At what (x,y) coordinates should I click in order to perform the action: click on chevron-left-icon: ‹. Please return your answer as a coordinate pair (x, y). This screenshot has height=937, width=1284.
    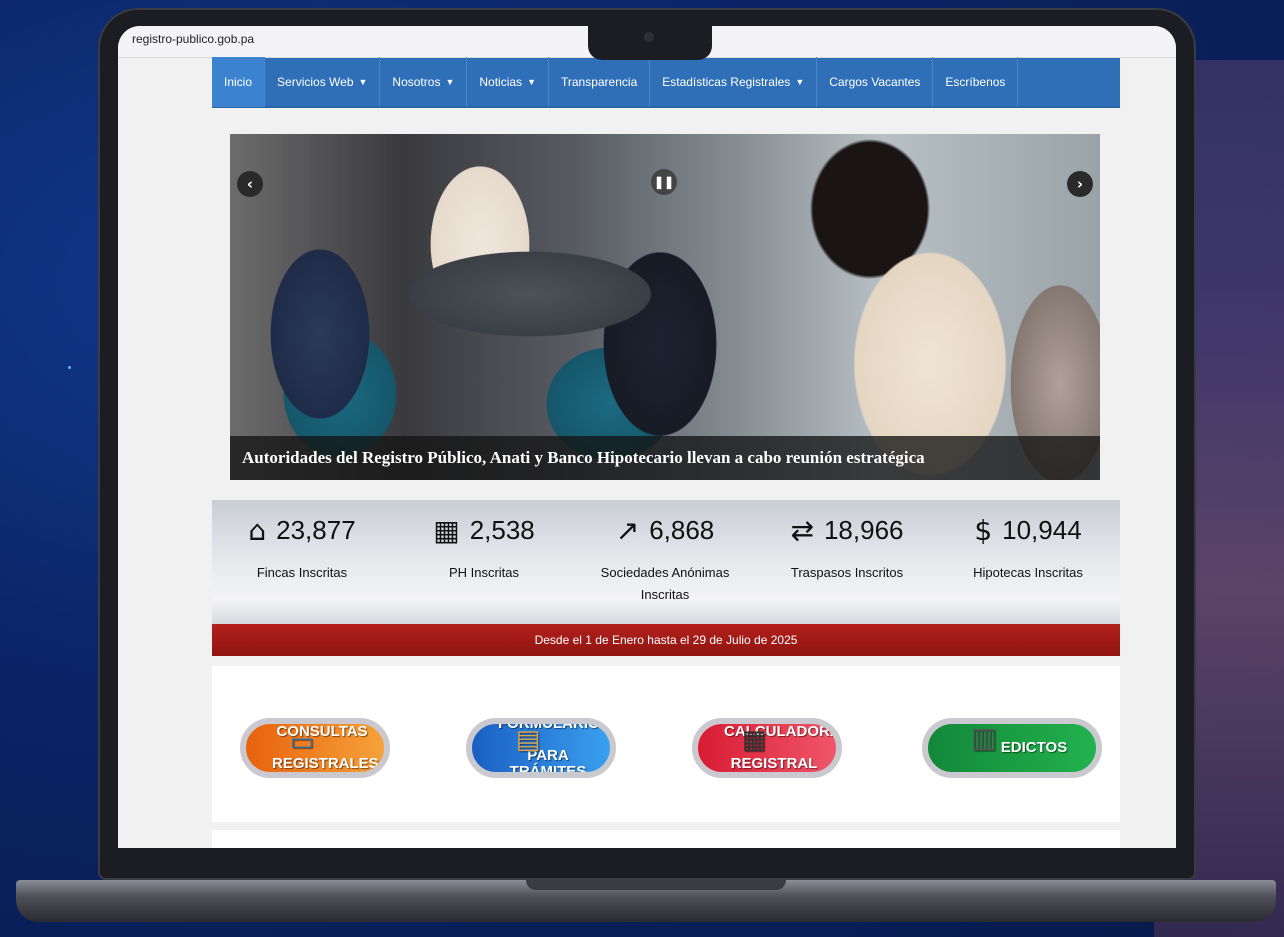
    Looking at the image, I should click on (250, 184).